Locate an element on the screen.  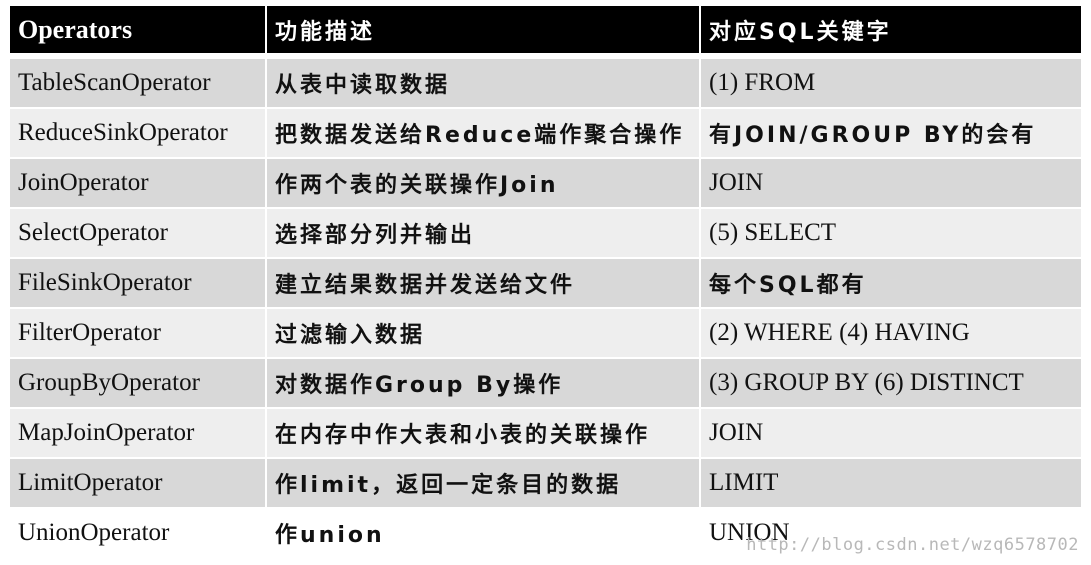
cell-operator: MapJoinOperator is located at coordinates (138, 433).